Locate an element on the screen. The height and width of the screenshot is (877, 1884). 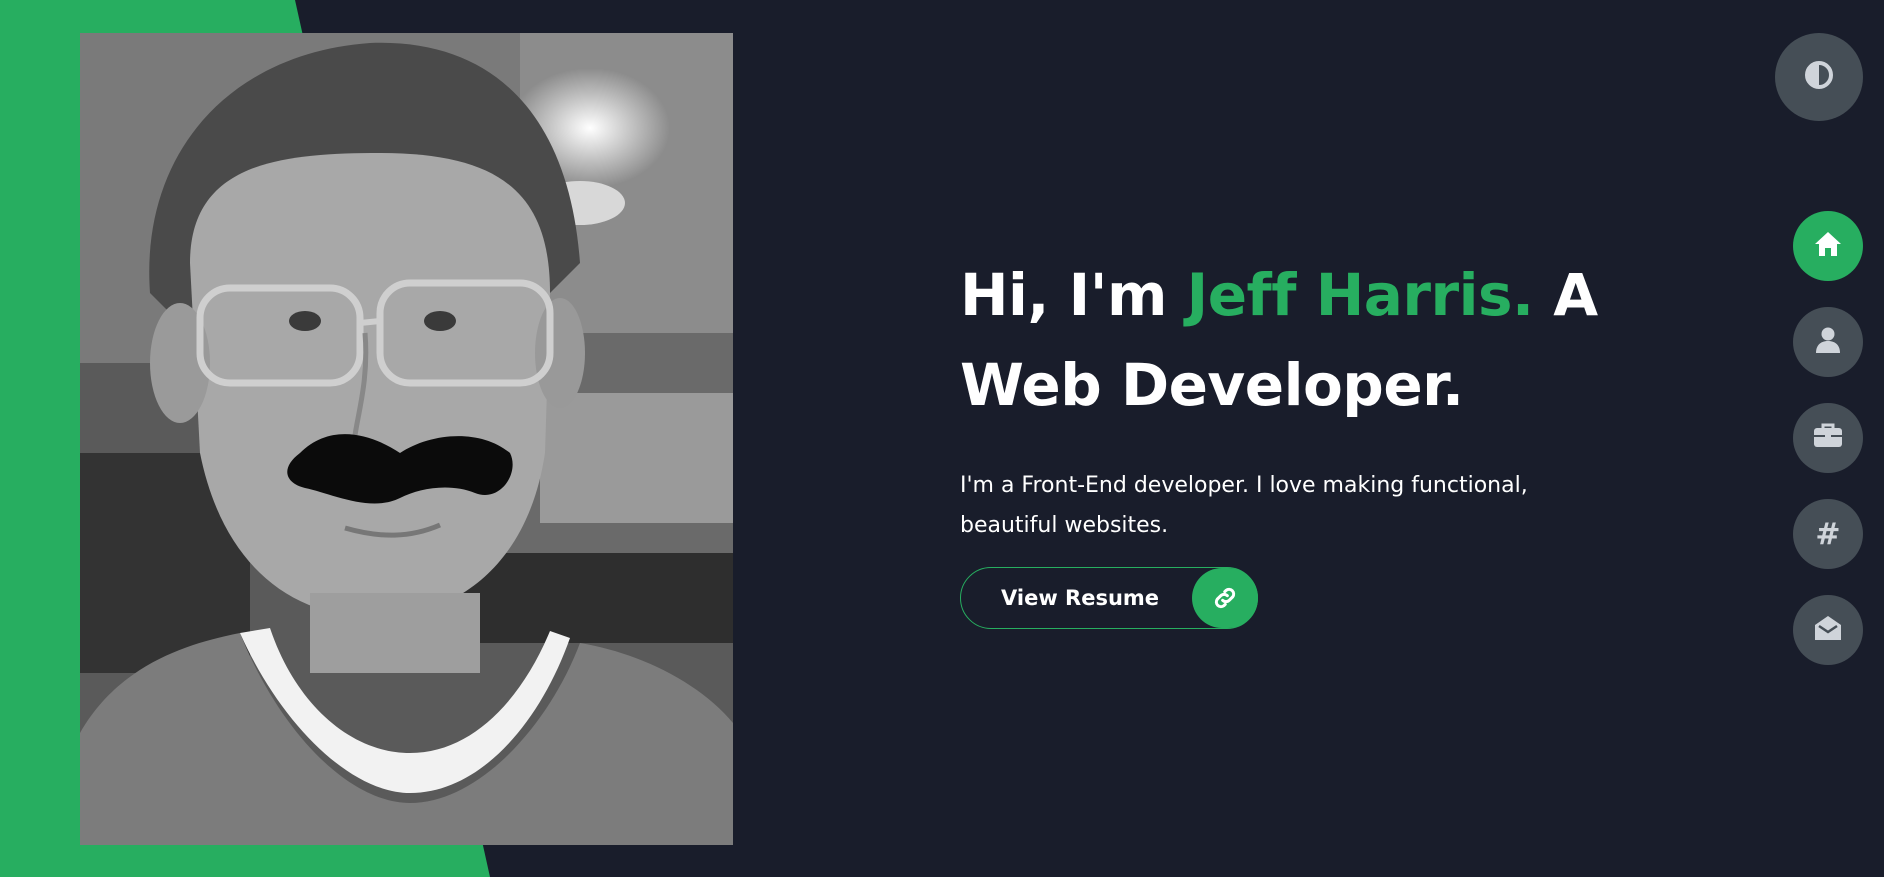
name-text: Jeff Harris. is located at coordinates (1360, 295).